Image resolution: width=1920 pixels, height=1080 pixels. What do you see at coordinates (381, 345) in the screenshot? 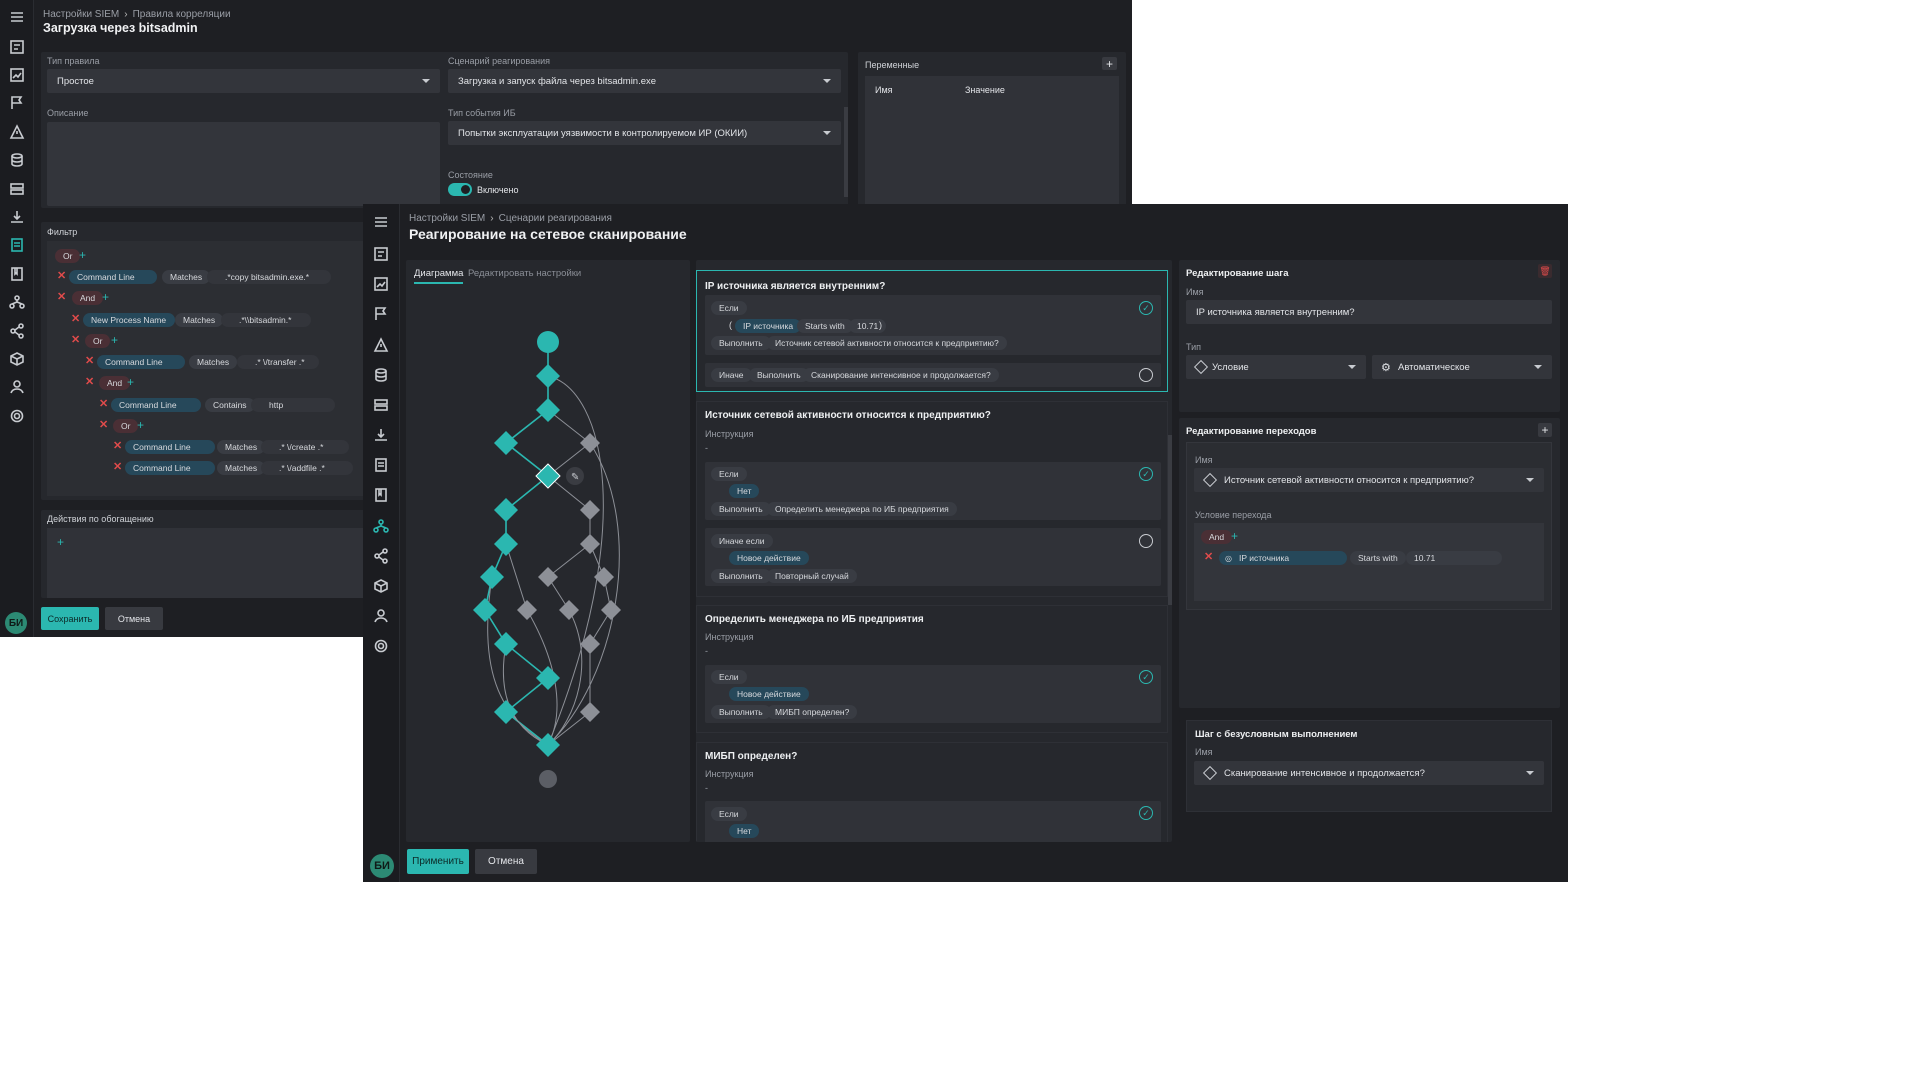
I see `alert-icon` at bounding box center [381, 345].